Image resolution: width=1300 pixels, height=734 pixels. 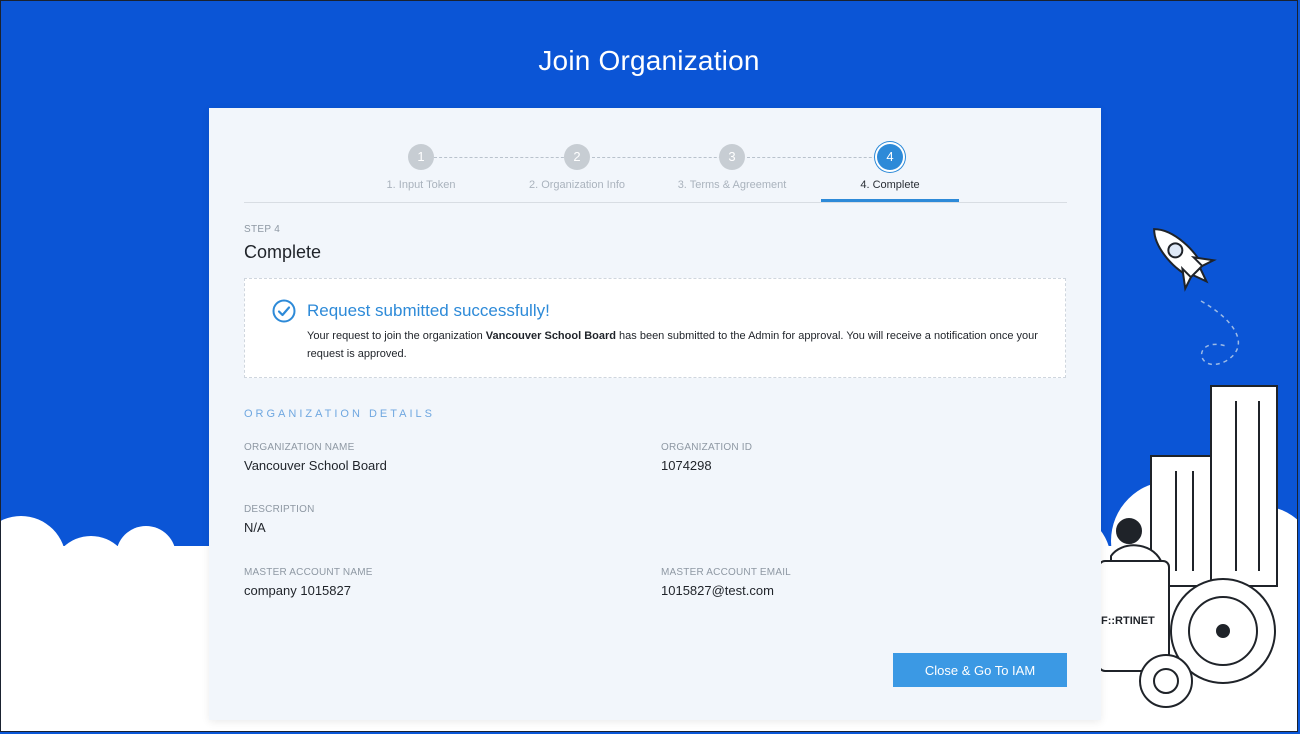 What do you see at coordinates (299, 447) in the screenshot?
I see `field-label: ORGANIZATION NAME` at bounding box center [299, 447].